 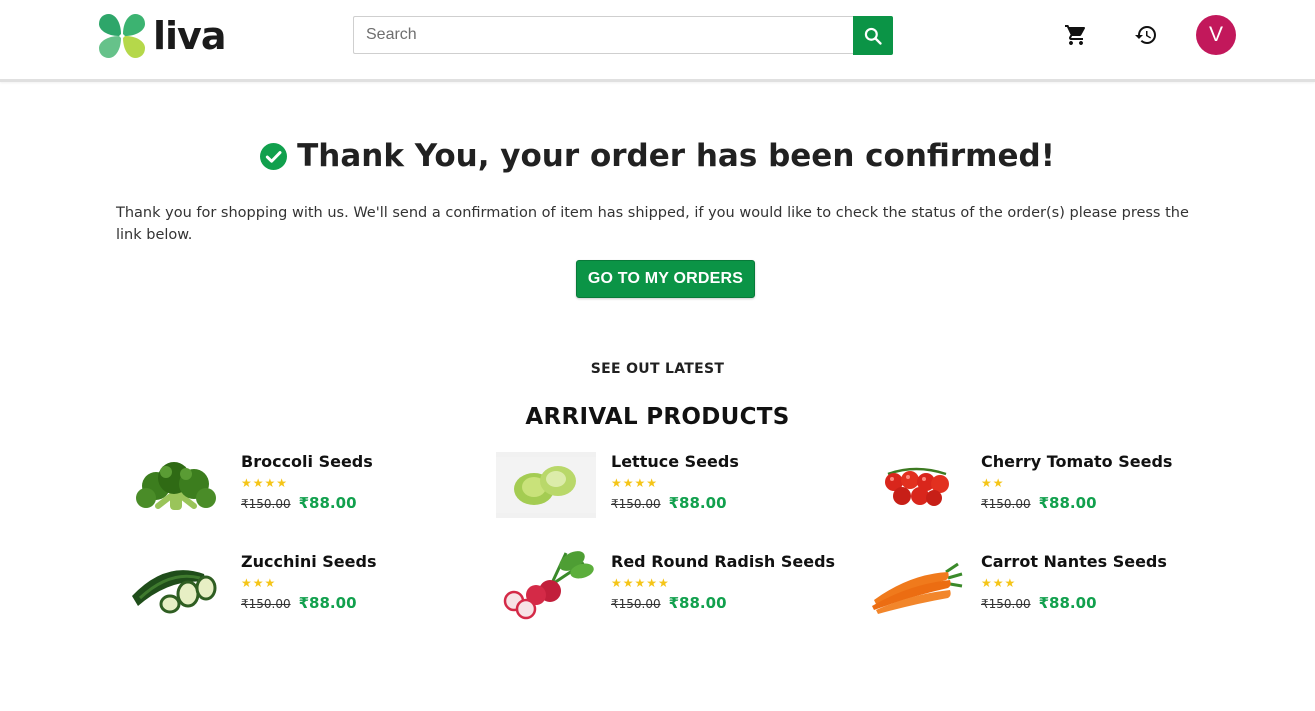 I want to click on product-rating-stars: ★★, so click(x=993, y=483).